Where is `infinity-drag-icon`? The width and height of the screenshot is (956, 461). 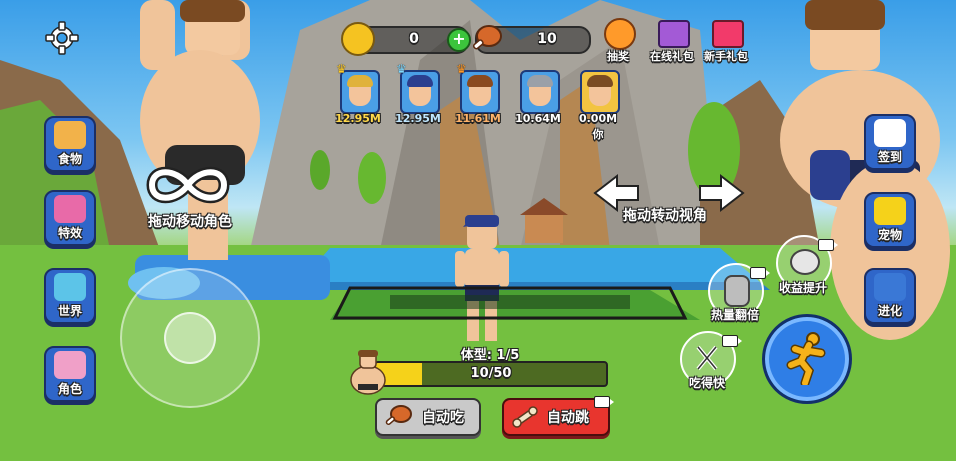 infinity-drag-icon is located at coordinates (188, 185).